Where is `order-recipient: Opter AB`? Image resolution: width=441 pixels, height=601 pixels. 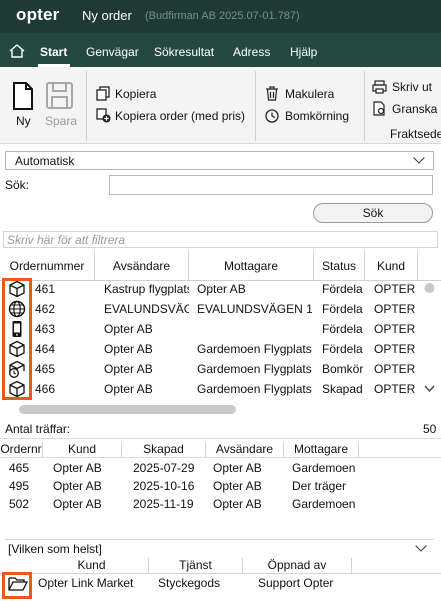
order-recipient: Opter AB is located at coordinates (221, 289).